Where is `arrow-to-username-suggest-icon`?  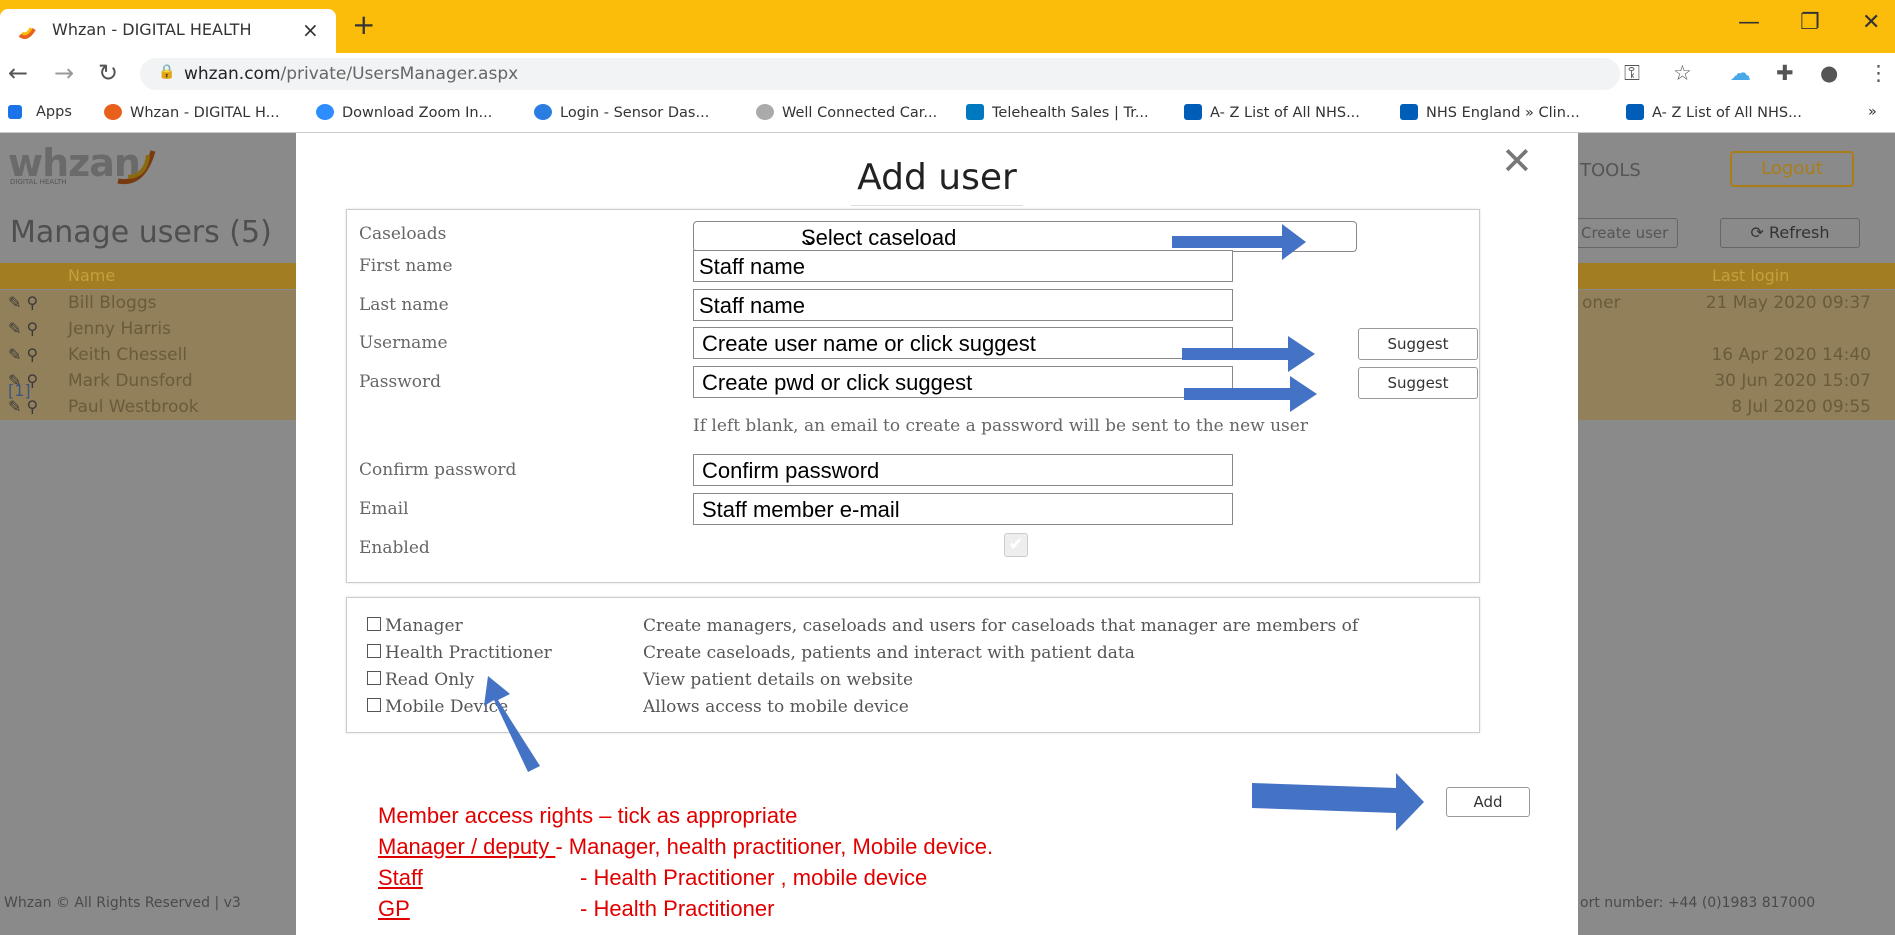 arrow-to-username-suggest-icon is located at coordinates (1248, 354).